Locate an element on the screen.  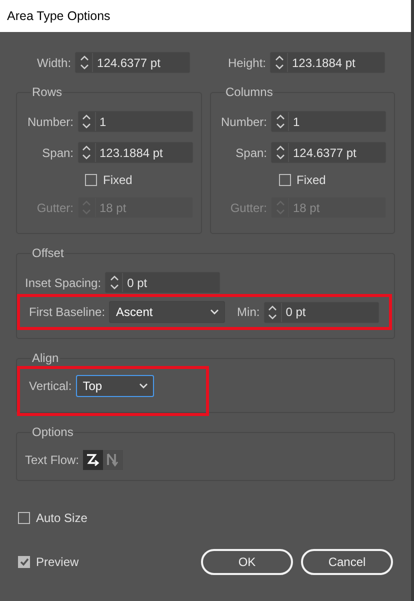
group-title: Rows is located at coordinates (47, 92).